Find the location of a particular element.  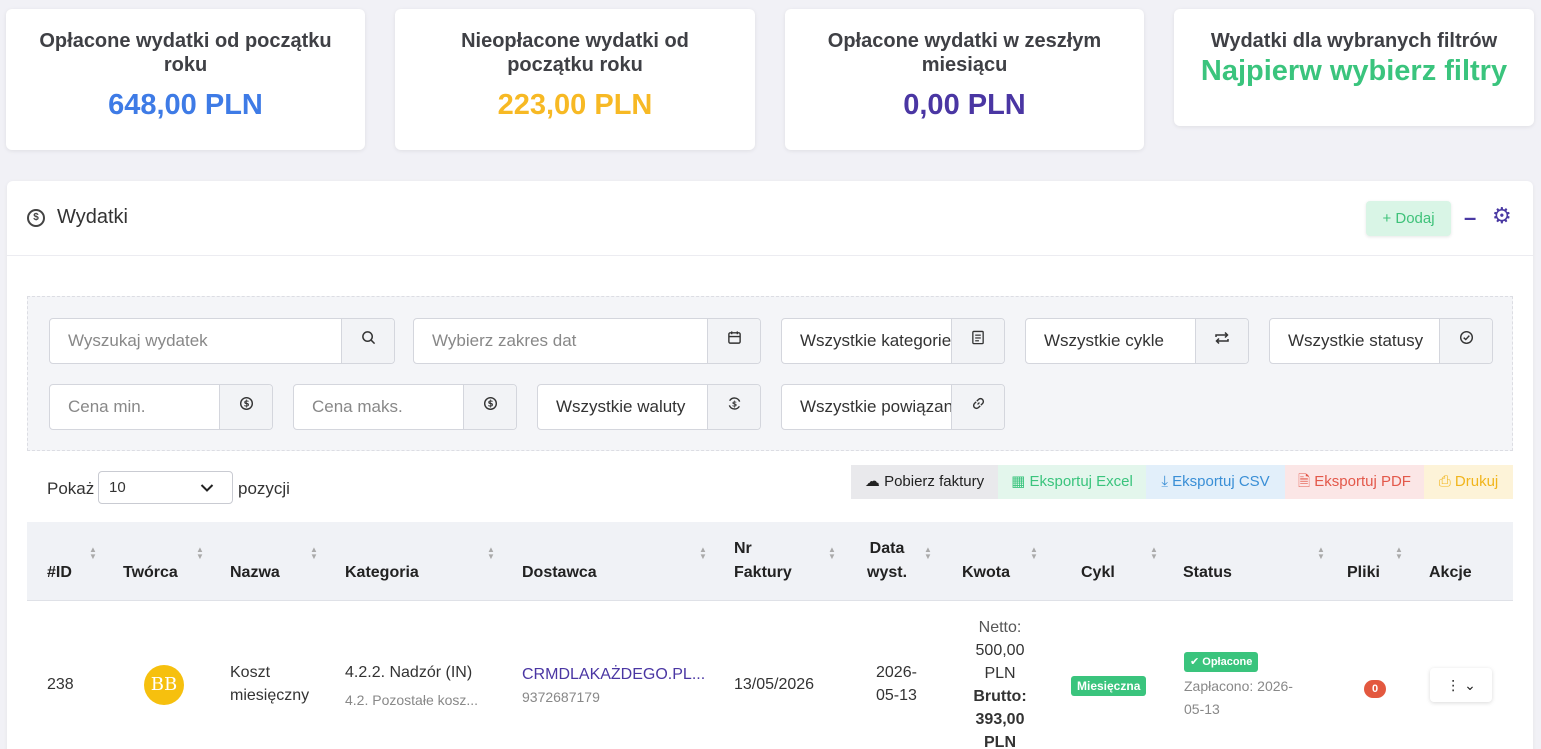

cycle-select: Wszystkie cykle is located at coordinates (1137, 341).